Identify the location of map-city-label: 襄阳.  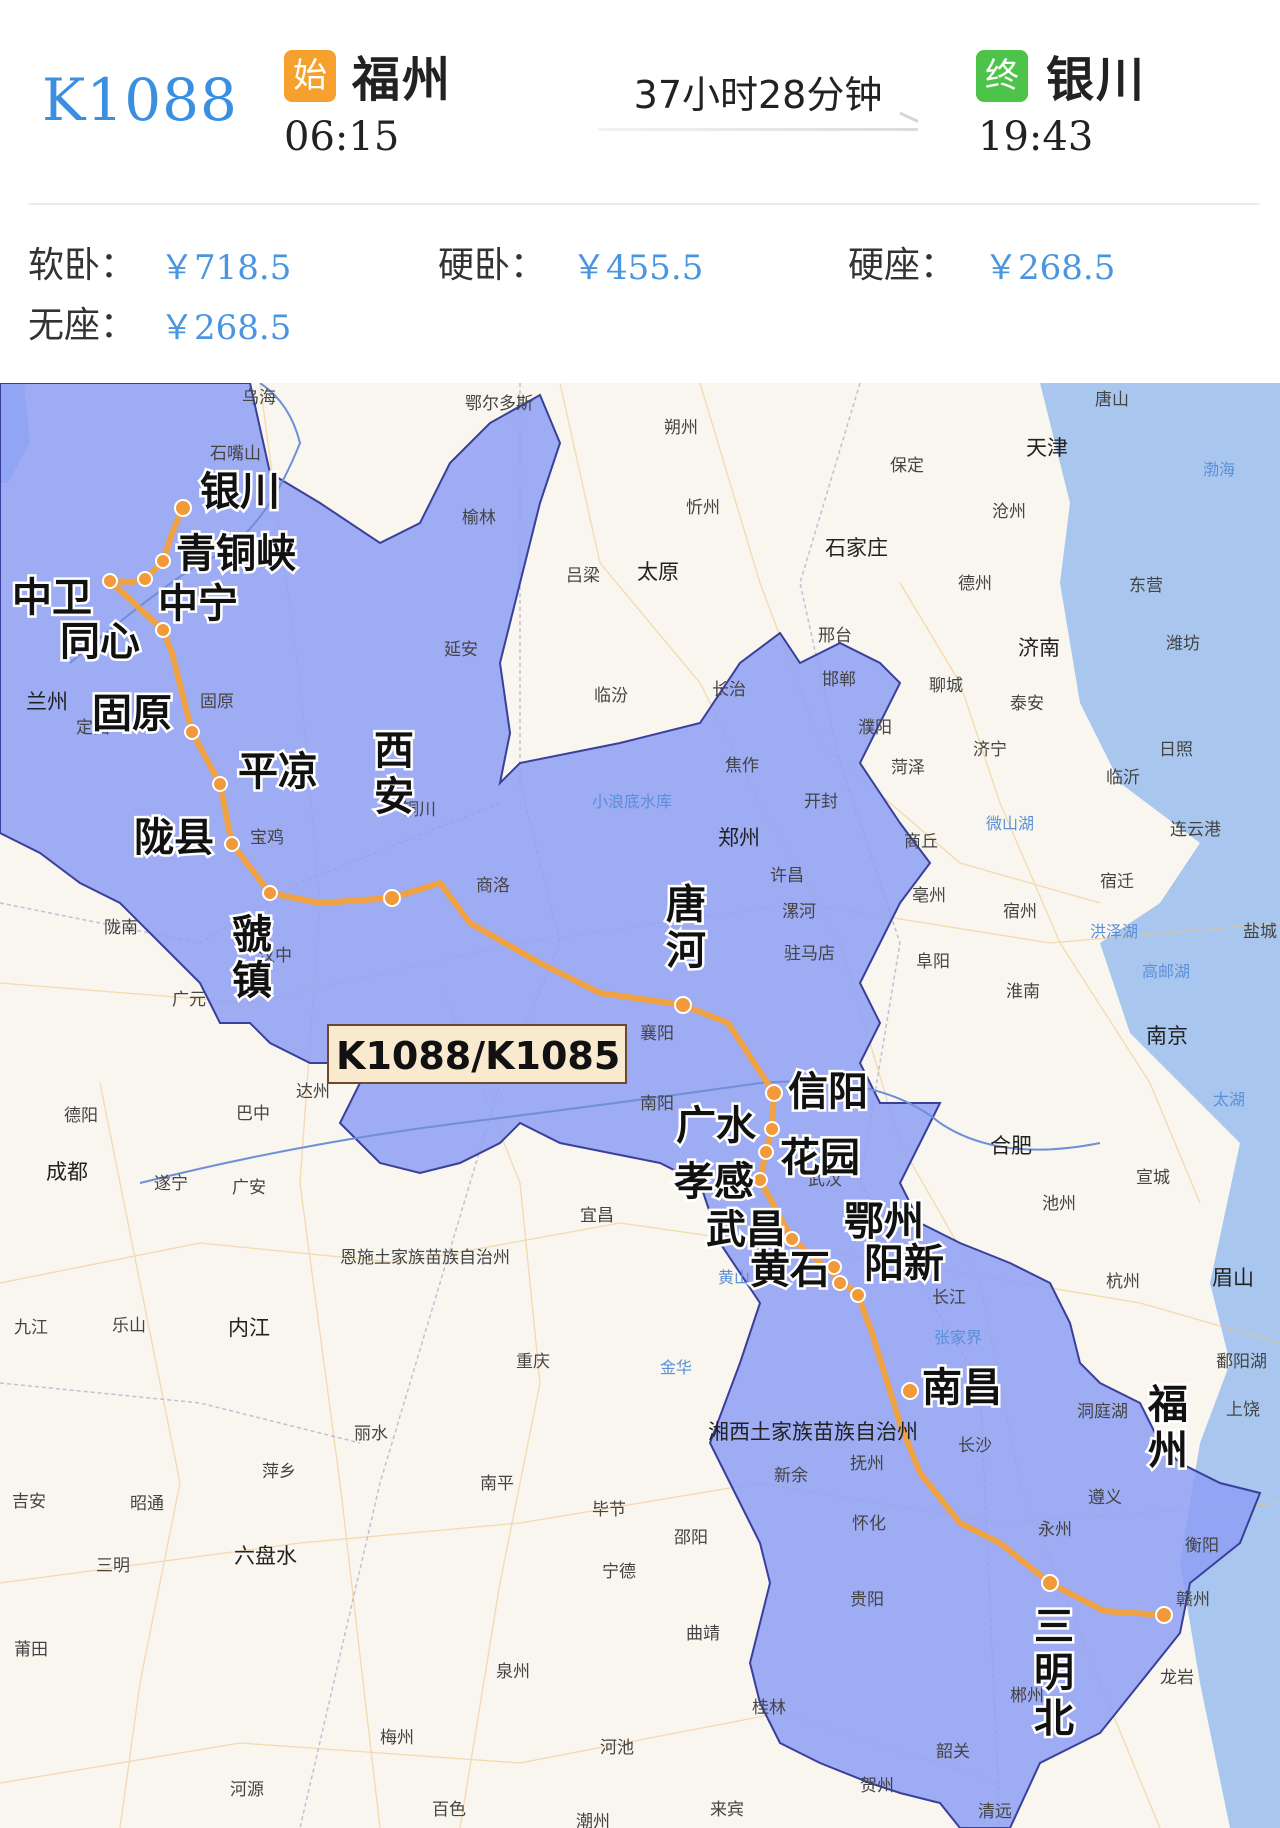
(657, 1033).